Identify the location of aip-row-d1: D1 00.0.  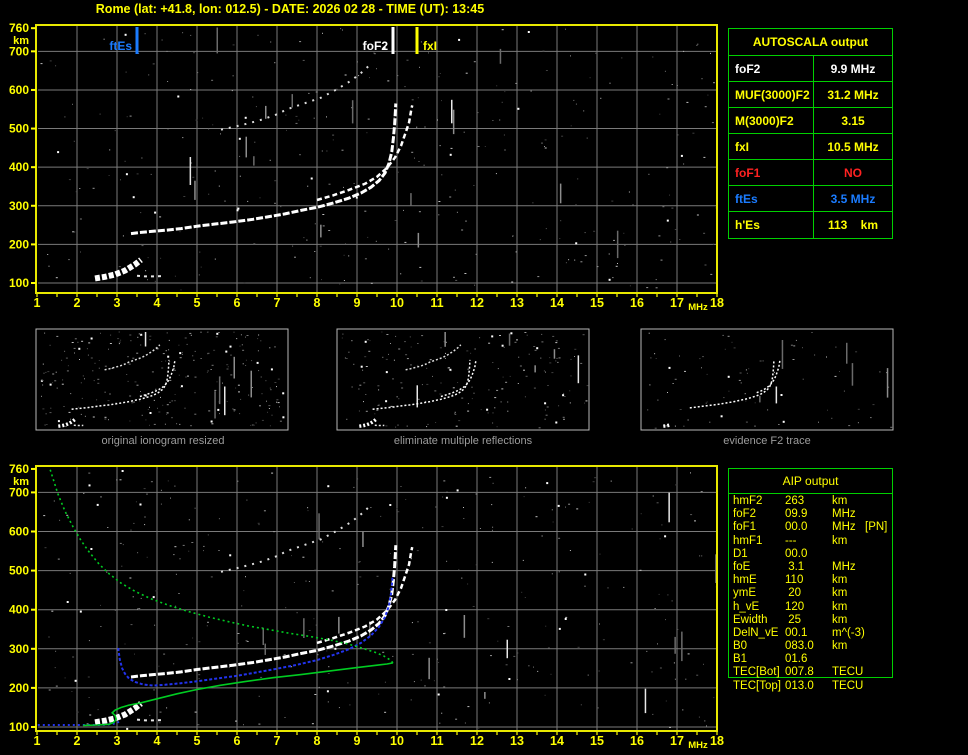
(810, 554).